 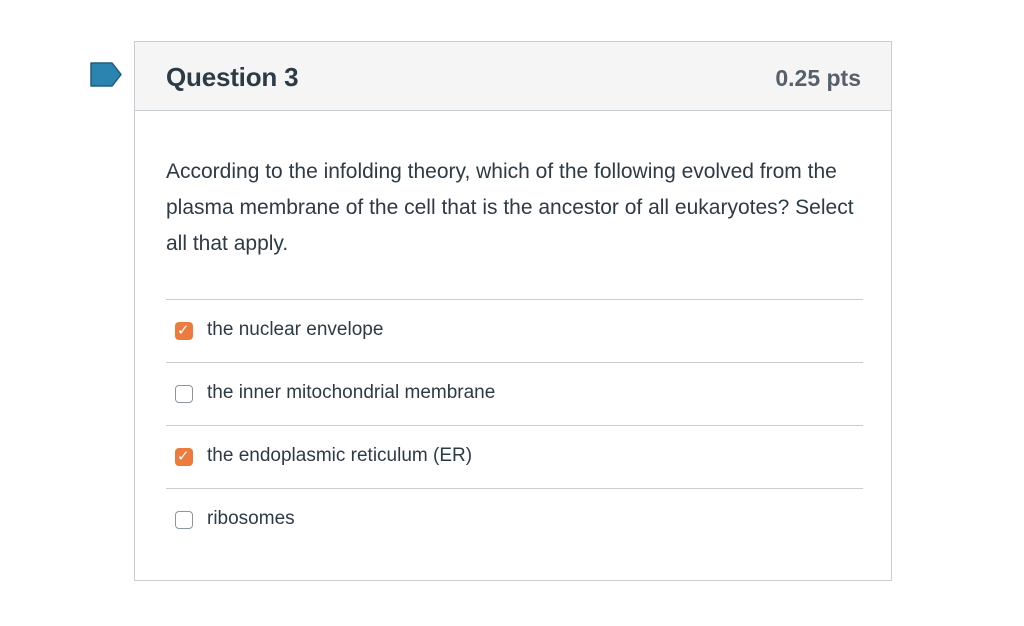 What do you see at coordinates (514, 456) in the screenshot?
I see `answer-option: ✓ the endoplasmic reticulum (ER)` at bounding box center [514, 456].